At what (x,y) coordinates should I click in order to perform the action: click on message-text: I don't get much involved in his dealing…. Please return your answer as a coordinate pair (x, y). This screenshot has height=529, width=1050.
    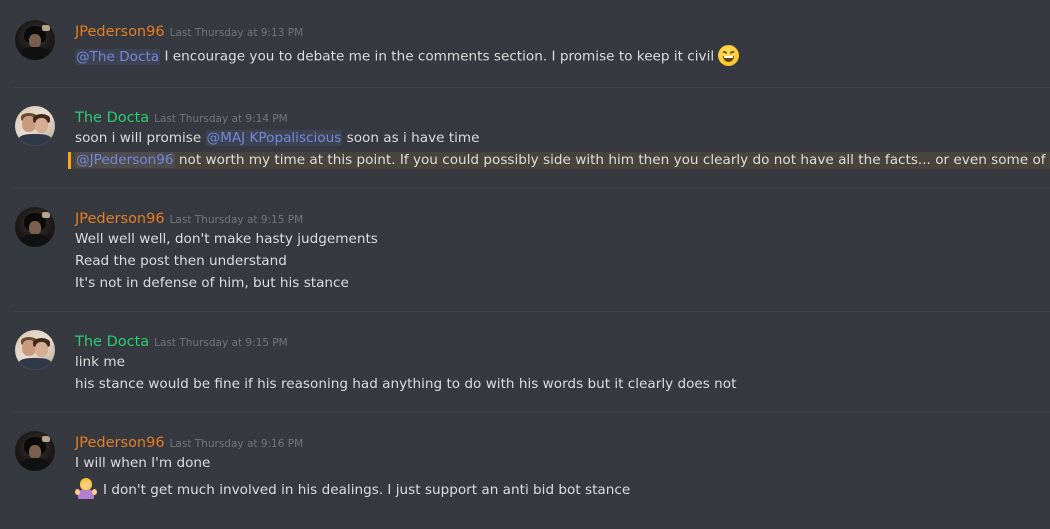
    Looking at the image, I should click on (353, 489).